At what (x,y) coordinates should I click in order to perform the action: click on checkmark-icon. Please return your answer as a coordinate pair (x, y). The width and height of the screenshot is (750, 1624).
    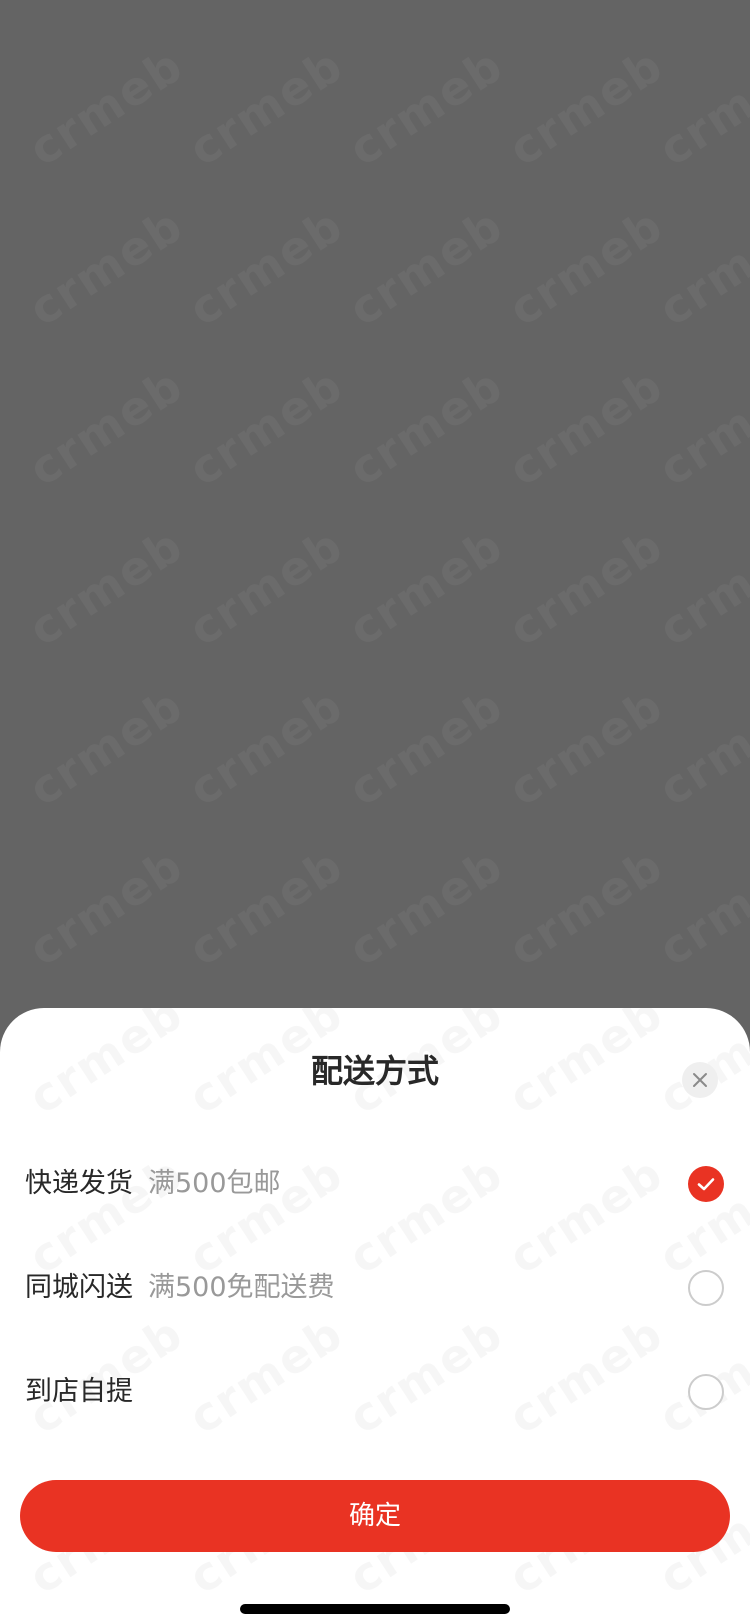
    Looking at the image, I should click on (706, 1184).